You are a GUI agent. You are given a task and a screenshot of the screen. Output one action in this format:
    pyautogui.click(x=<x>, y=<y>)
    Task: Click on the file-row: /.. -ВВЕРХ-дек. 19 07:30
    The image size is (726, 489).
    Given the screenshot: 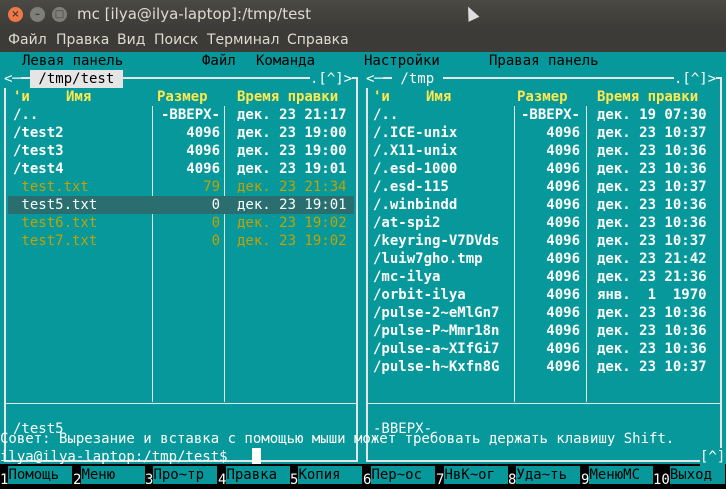 What is the action you would take?
    pyautogui.click(x=544, y=115)
    